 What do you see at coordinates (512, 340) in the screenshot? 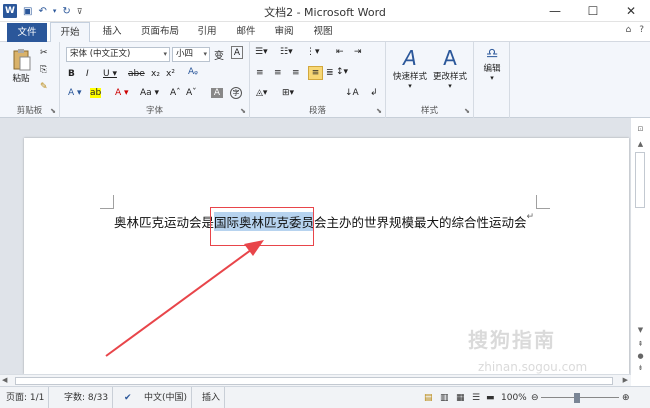
I see `watermark-logo: 搜狗指南` at bounding box center [512, 340].